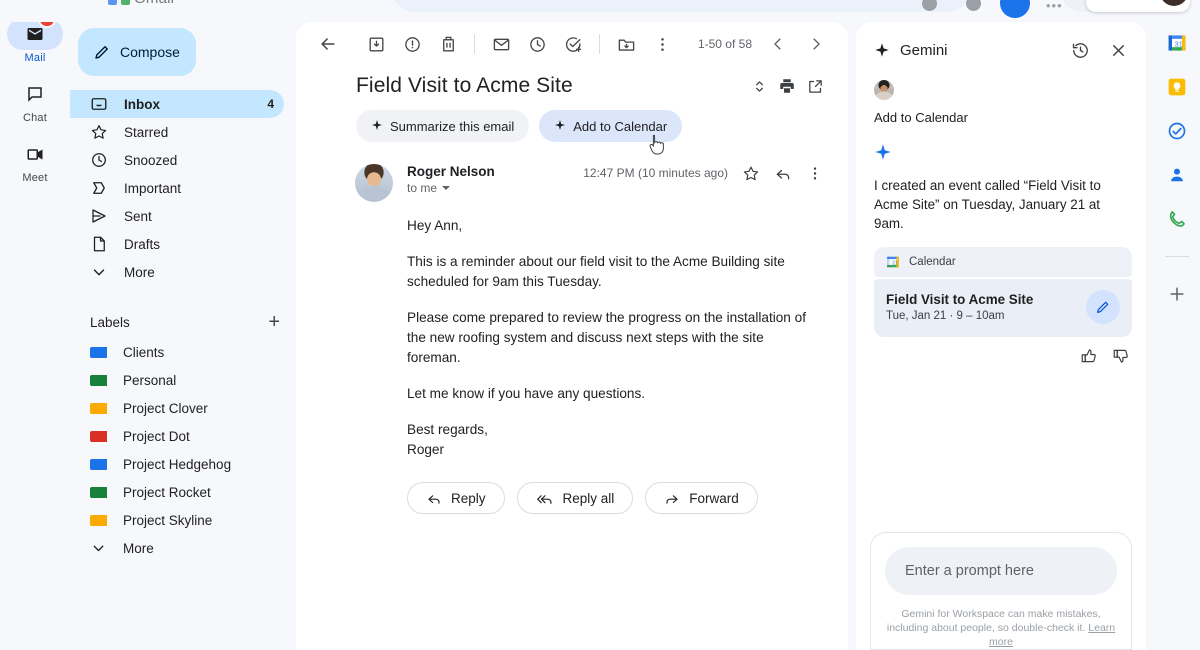 This screenshot has width=1200, height=650. What do you see at coordinates (185, 322) in the screenshot?
I see `labels-header: Labels +` at bounding box center [185, 322].